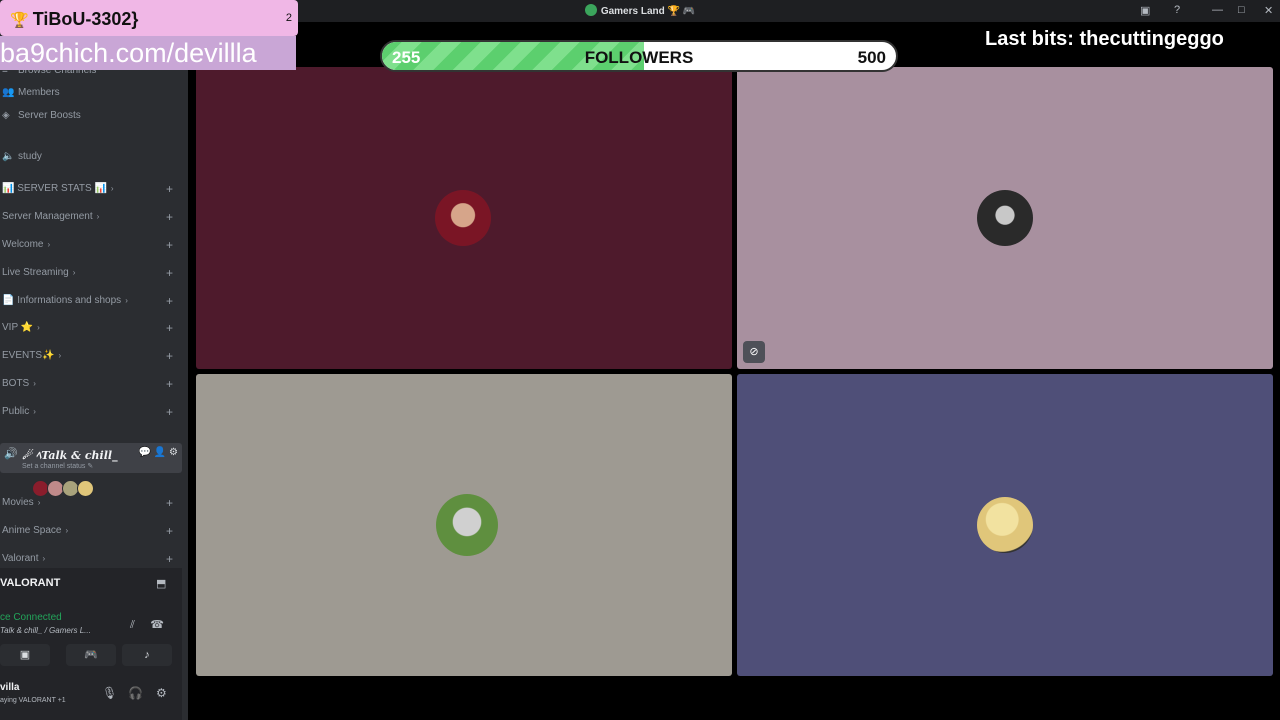 The width and height of the screenshot is (1280, 720). Describe the element at coordinates (87, 217) in the screenshot. I see `category-server-management: Server Management › +` at that location.